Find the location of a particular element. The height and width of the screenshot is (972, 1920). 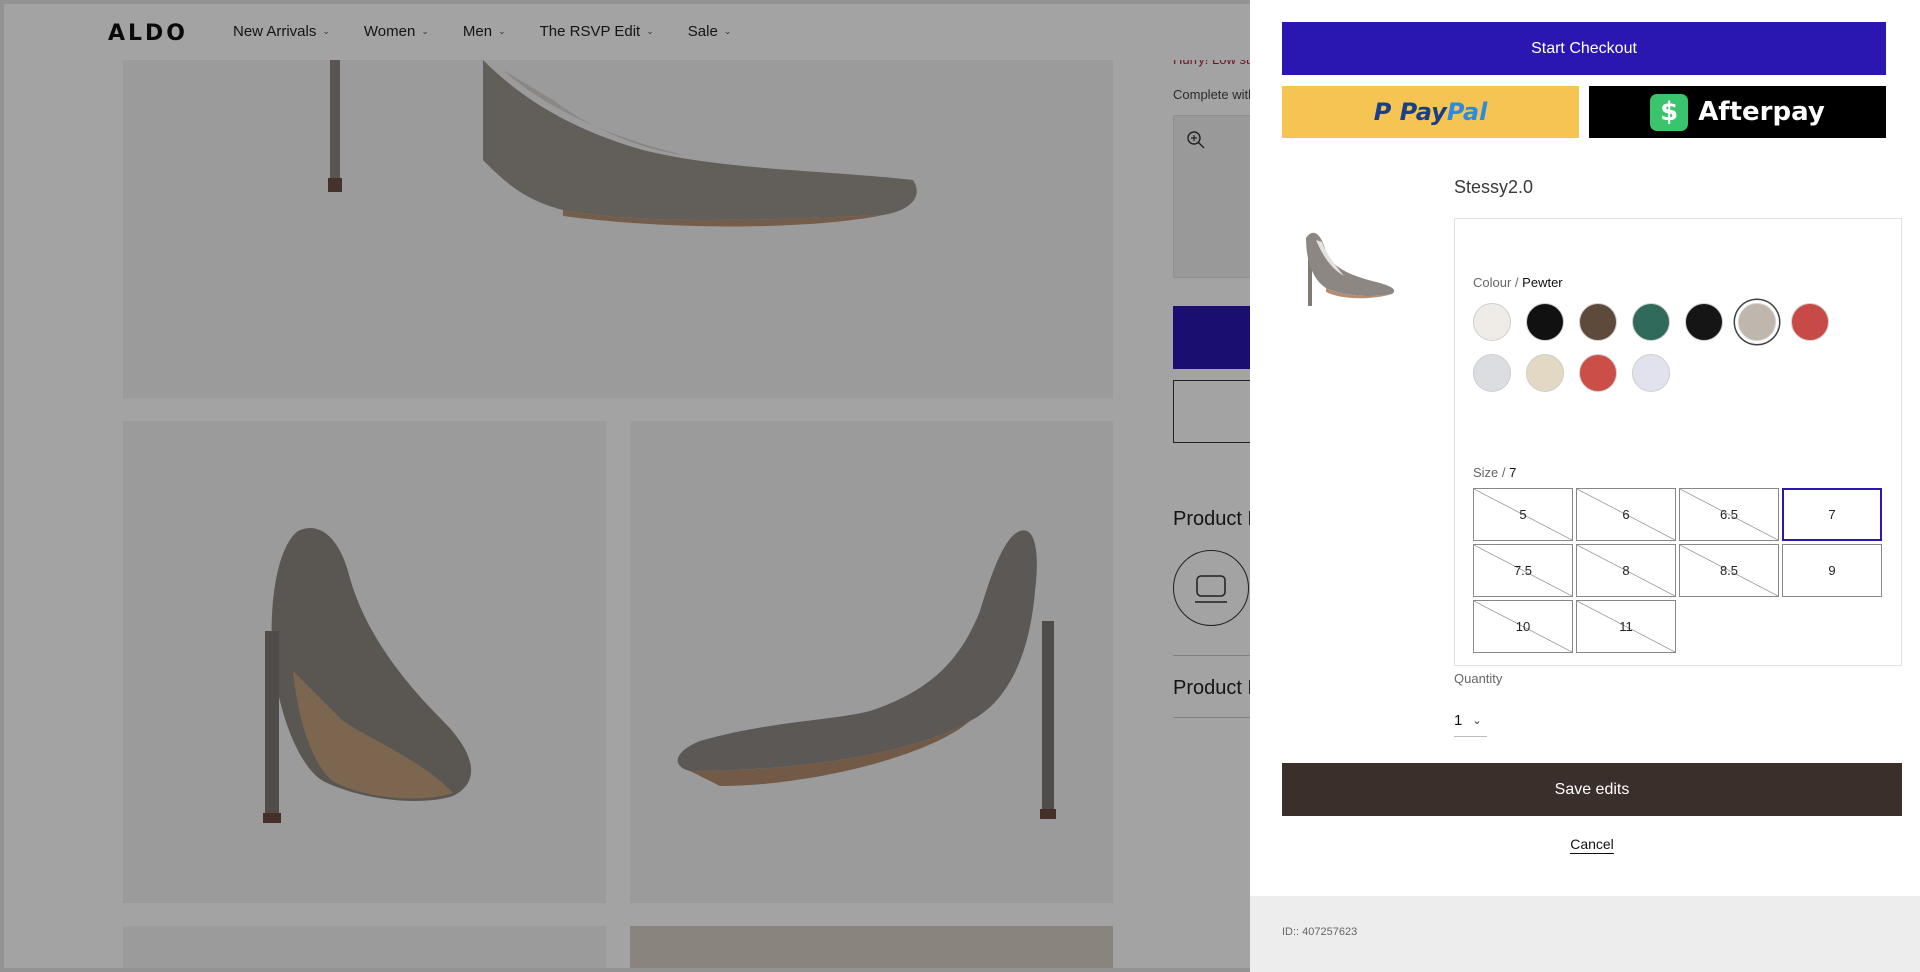

cancel-button-wrap: Cancel is located at coordinates (1585, 845).